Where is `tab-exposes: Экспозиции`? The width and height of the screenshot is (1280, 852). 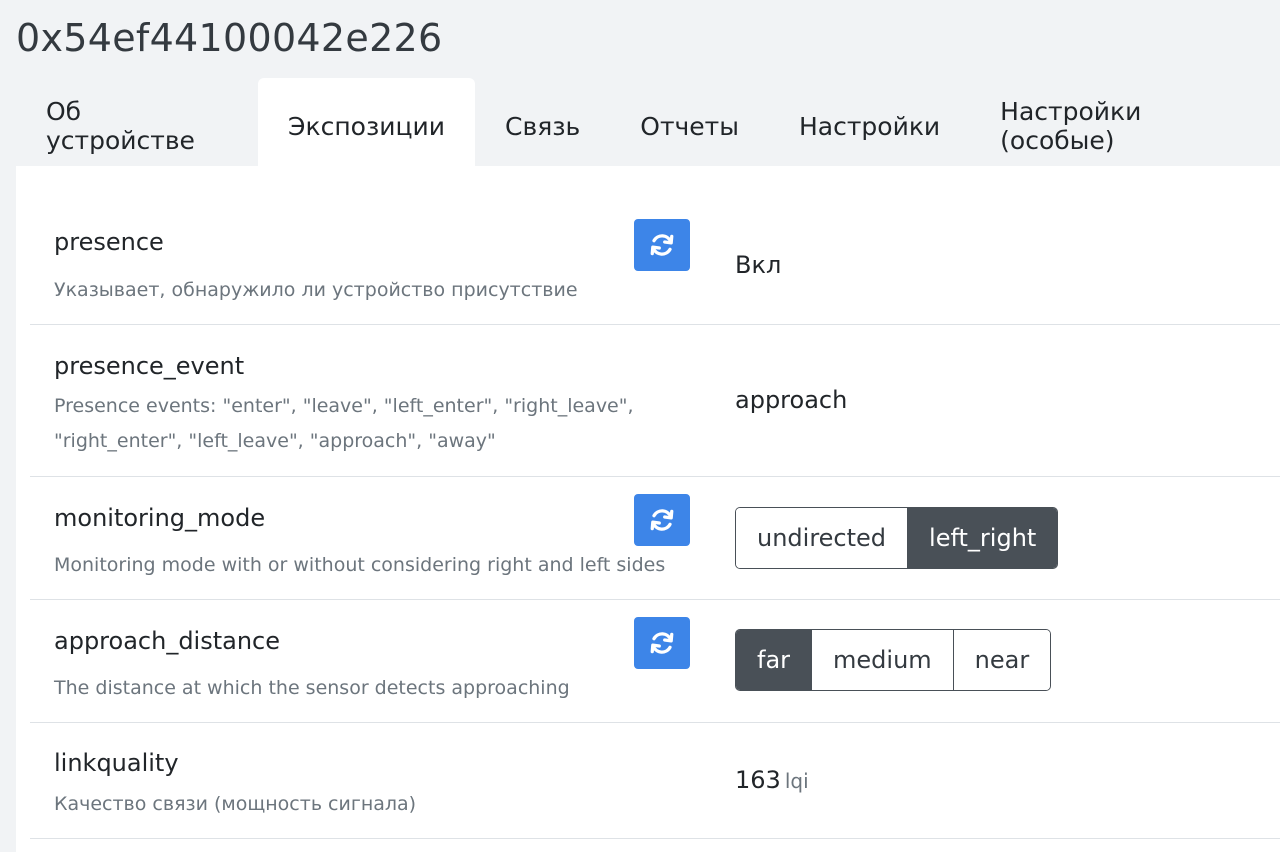 tab-exposes: Экспозиции is located at coordinates (367, 122).